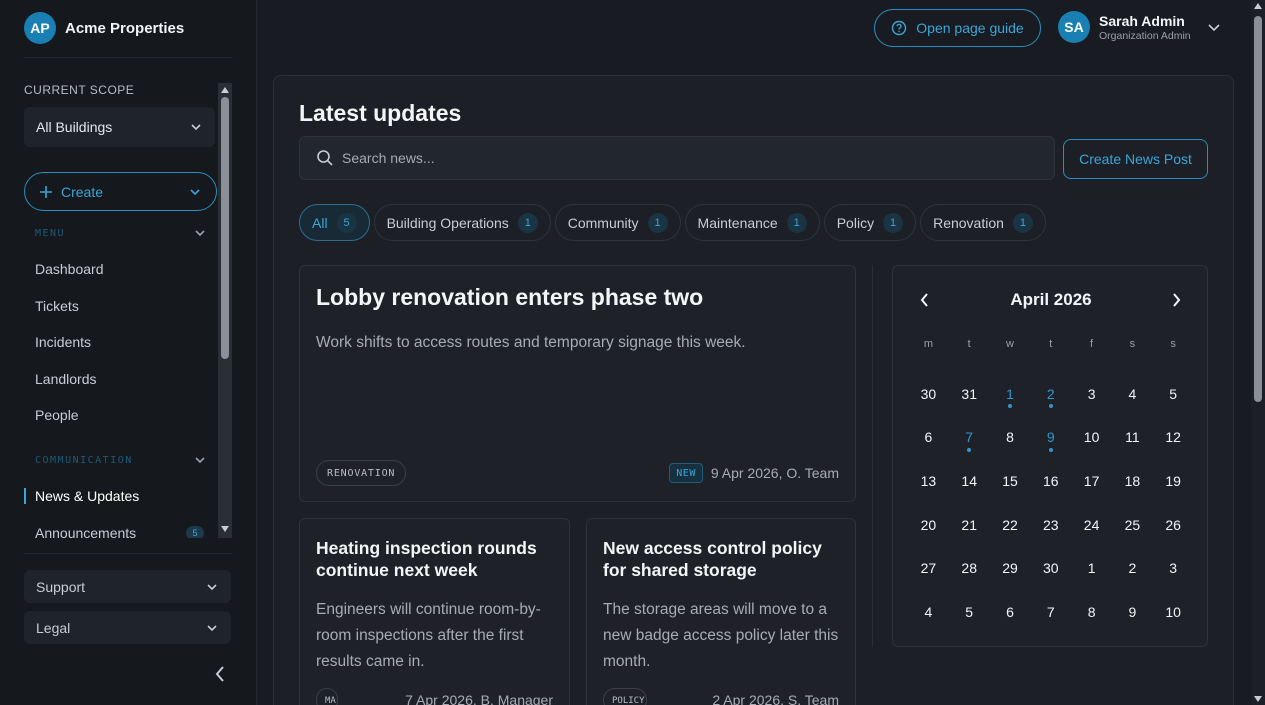 This screenshot has width=1265, height=705. Describe the element at coordinates (225, 228) in the screenshot. I see `sidebar-scroll-thumb` at that location.